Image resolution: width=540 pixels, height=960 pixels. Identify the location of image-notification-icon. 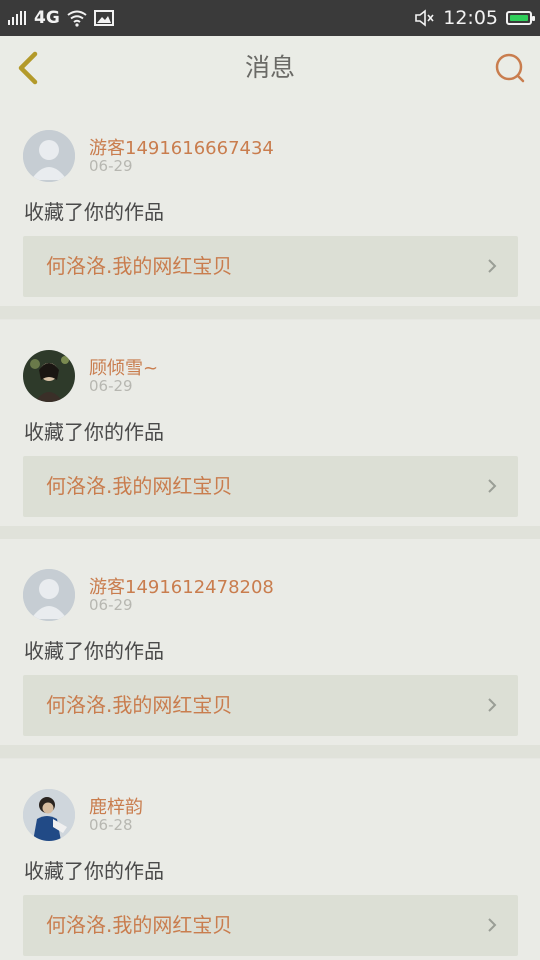
(103, 18).